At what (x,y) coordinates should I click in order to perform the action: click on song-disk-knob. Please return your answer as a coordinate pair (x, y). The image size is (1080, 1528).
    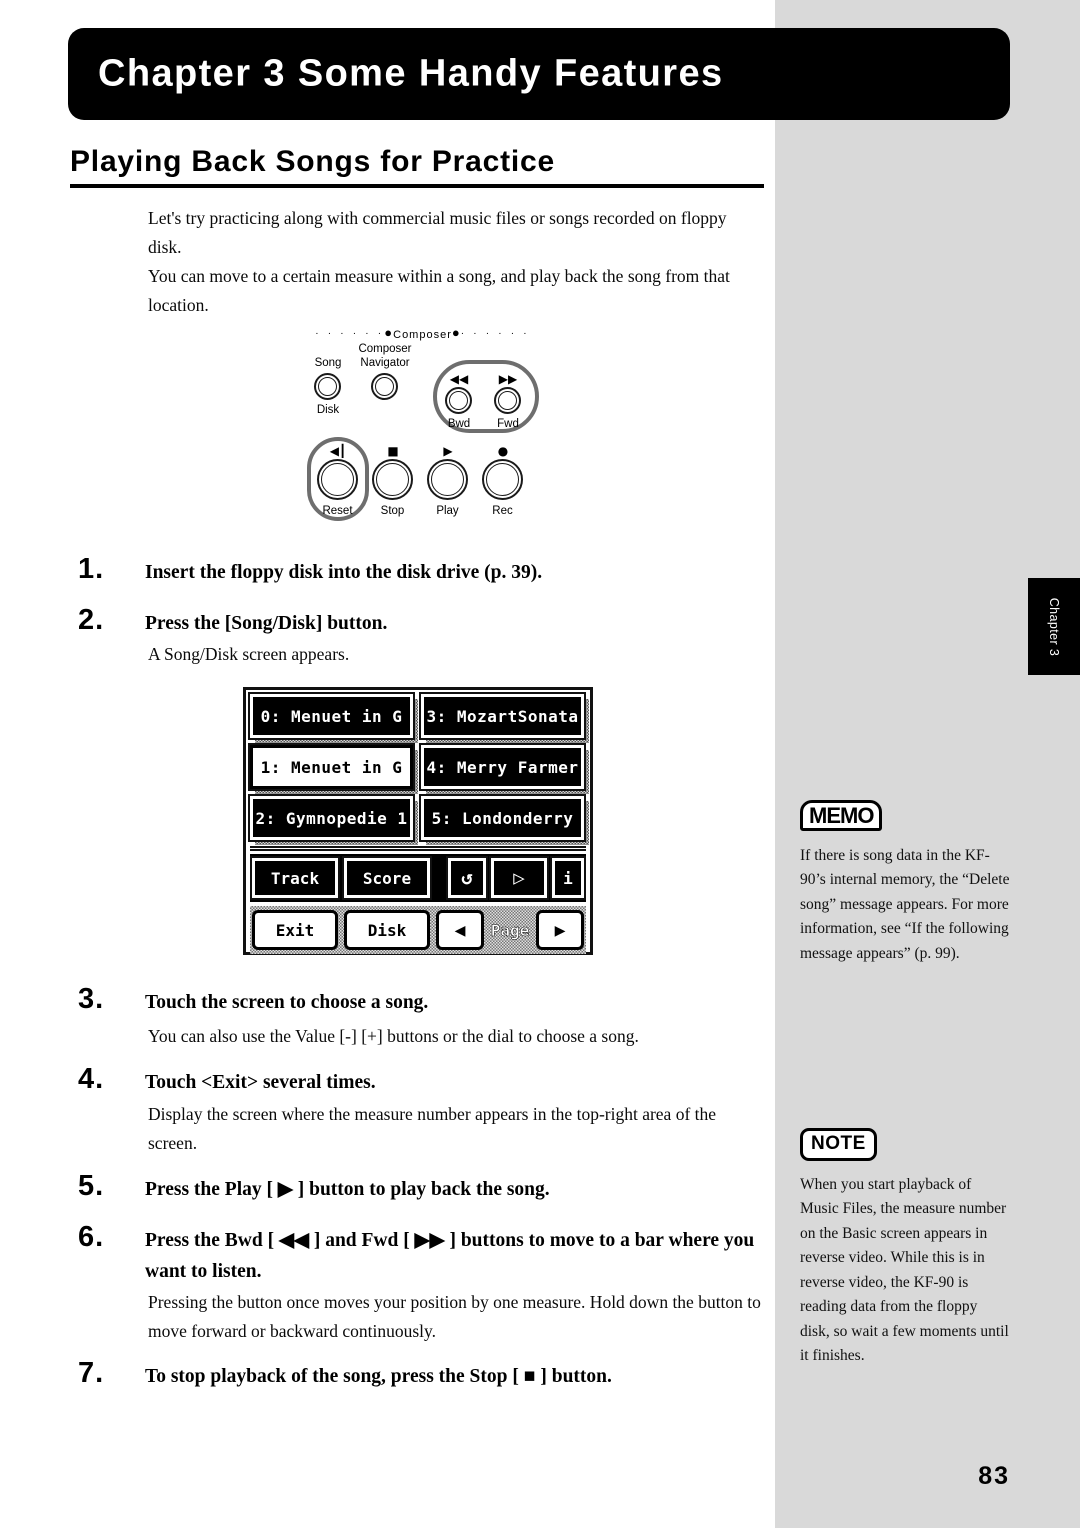
    Looking at the image, I should click on (327, 386).